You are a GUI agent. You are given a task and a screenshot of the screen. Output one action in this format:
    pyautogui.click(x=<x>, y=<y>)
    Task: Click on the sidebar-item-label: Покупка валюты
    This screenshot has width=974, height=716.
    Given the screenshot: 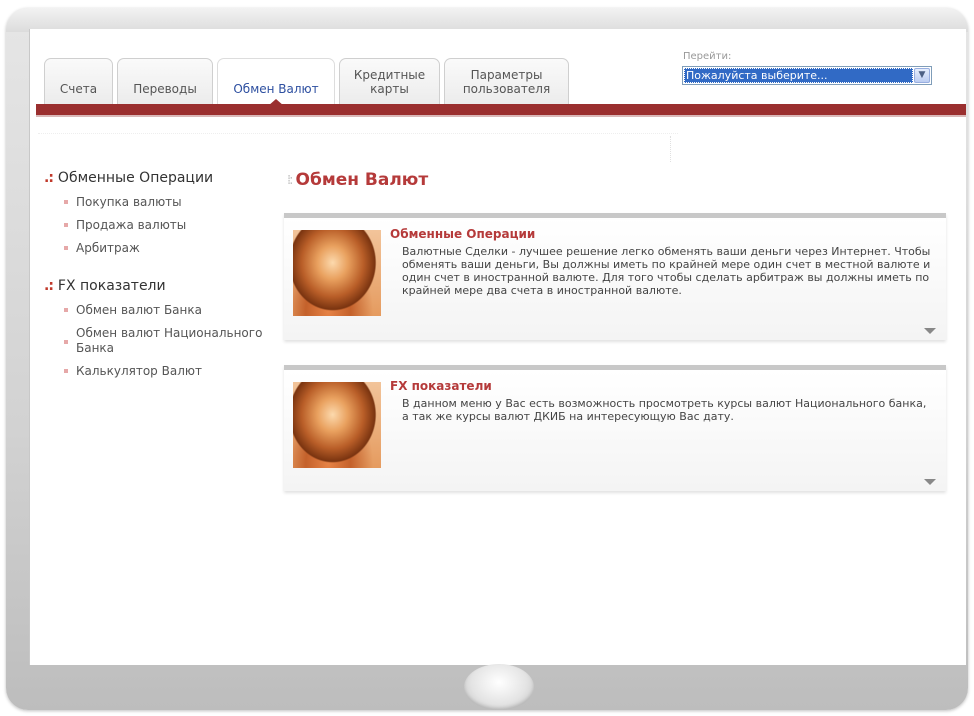 What is the action you would take?
    pyautogui.click(x=129, y=202)
    